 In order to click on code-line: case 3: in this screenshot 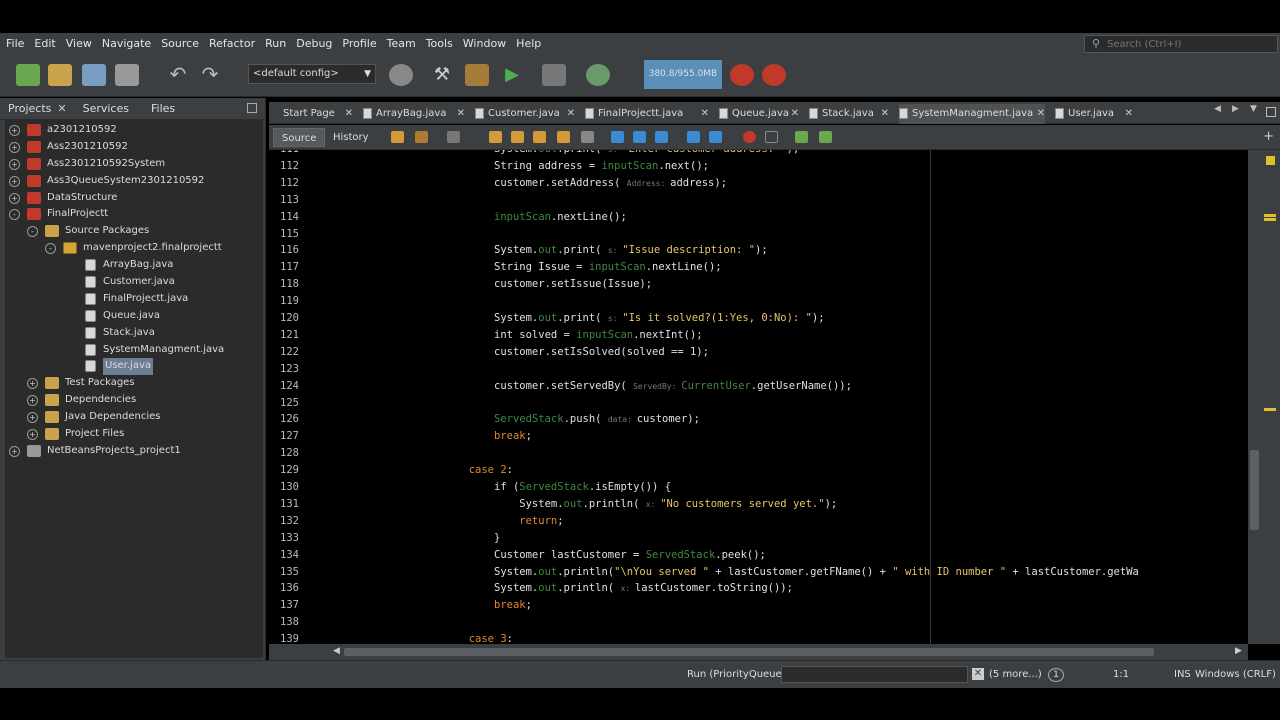, I will do `click(415, 638)`.